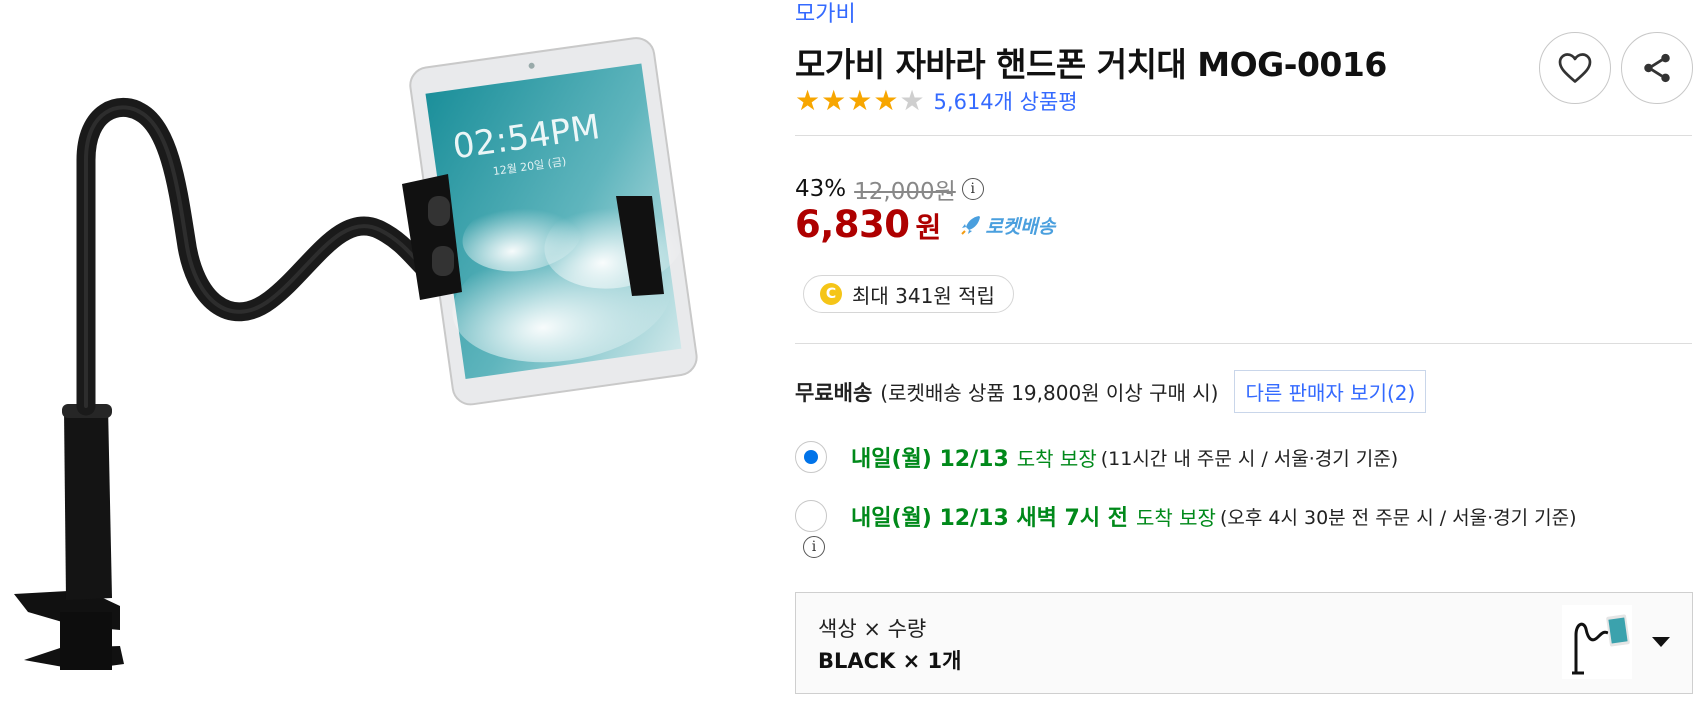  What do you see at coordinates (930, 459) in the screenshot?
I see `delivery-date: 내일(월) 12/13` at bounding box center [930, 459].